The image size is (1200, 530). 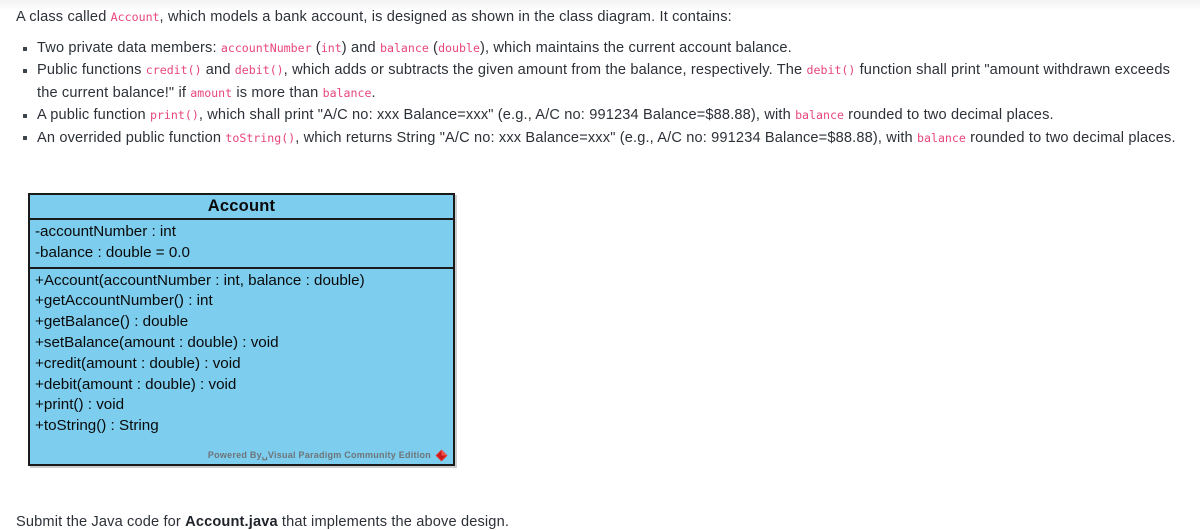 I want to click on visual-paradigm-diamond-icon, so click(x=441, y=455).